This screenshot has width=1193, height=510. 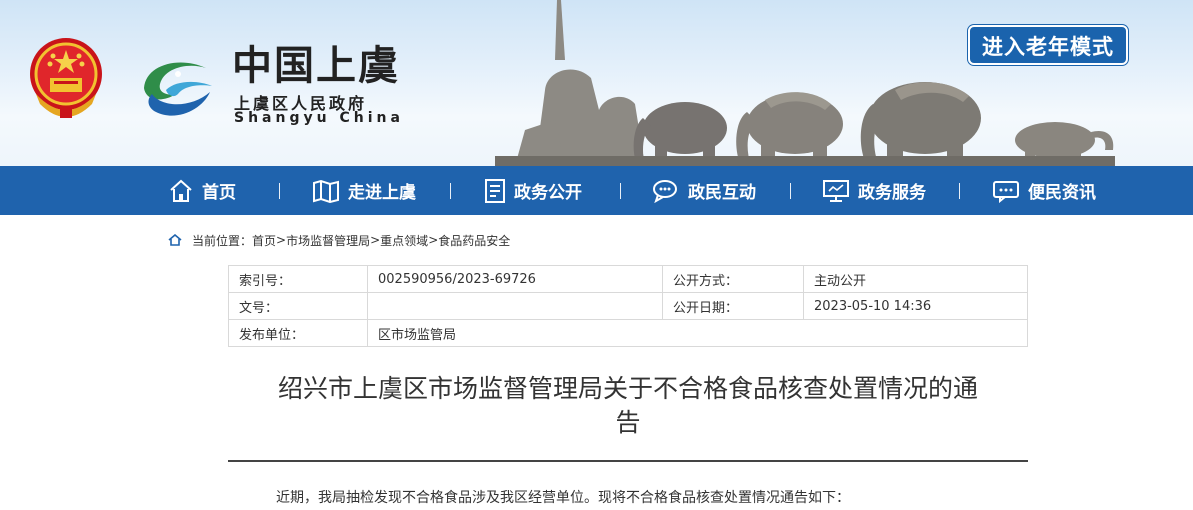 What do you see at coordinates (66, 78) in the screenshot?
I see `national-emblem-icon` at bounding box center [66, 78].